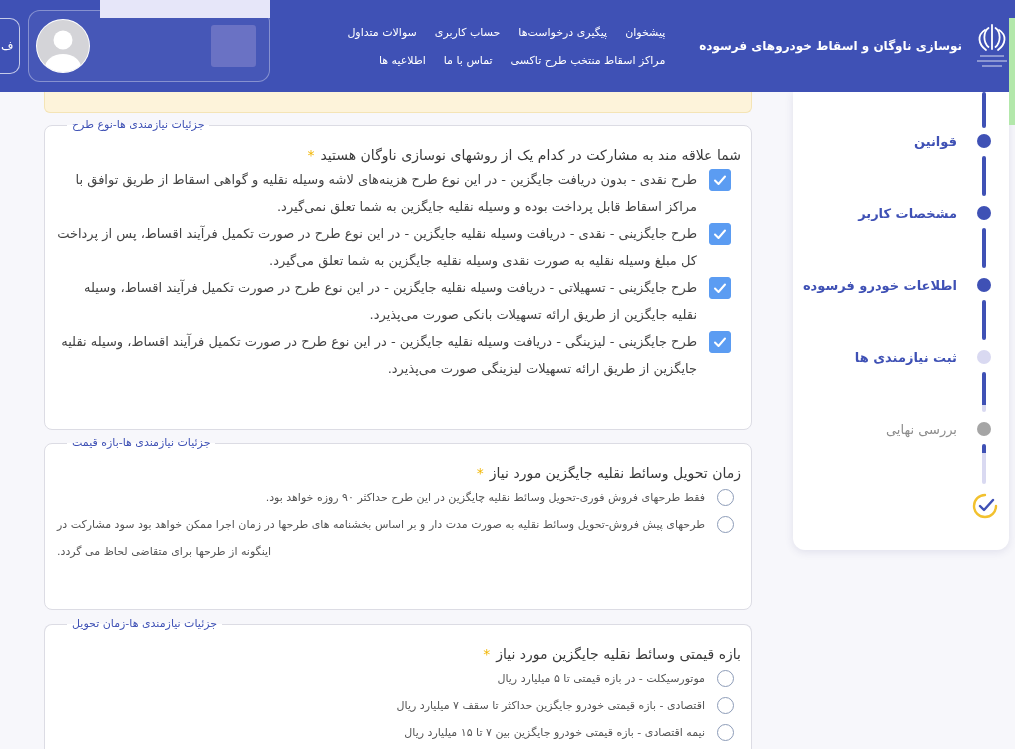  Describe the element at coordinates (402, 60) in the screenshot. I see `nav-link: اطلاعیه ها` at that location.